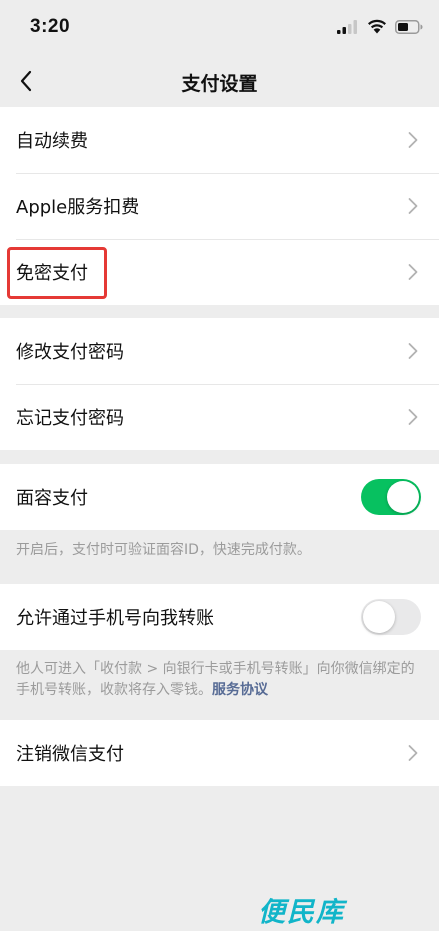 The image size is (439, 931). I want to click on phone-transfer-row: 允许通过手机号向我转账, so click(219, 617).